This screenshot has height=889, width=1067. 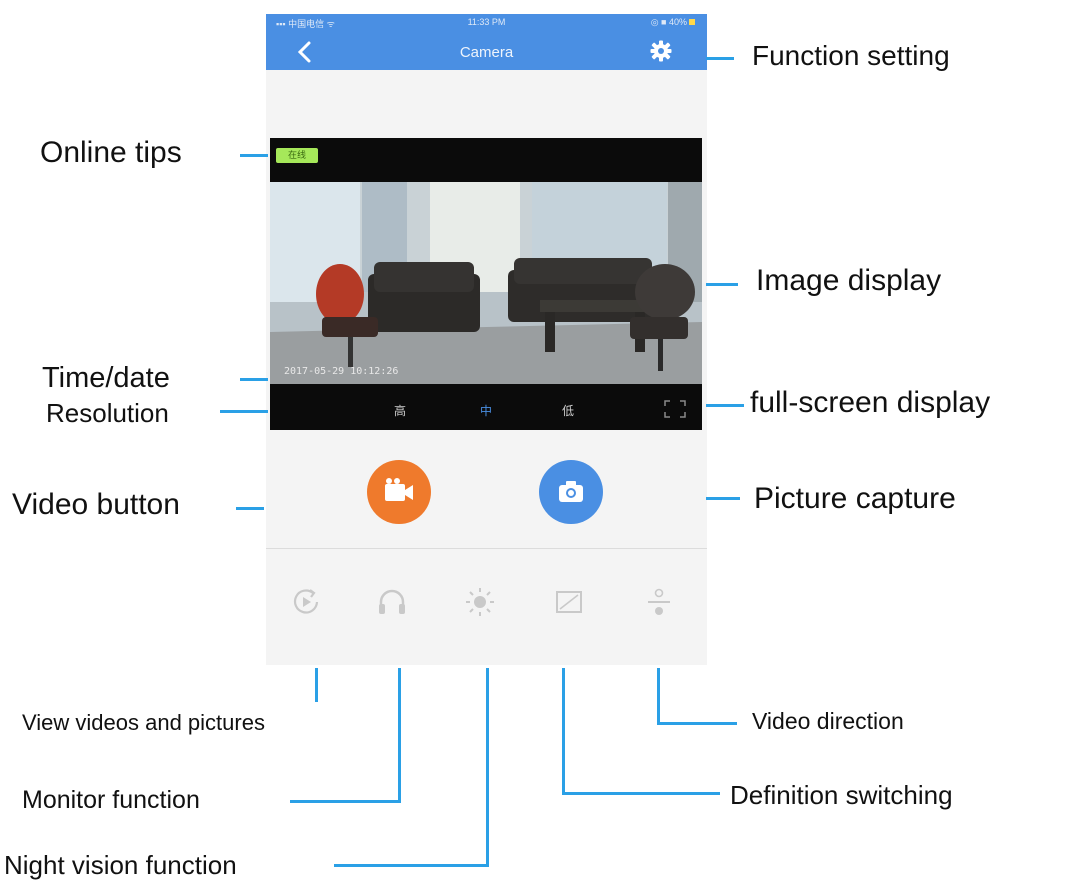 What do you see at coordinates (692, 22) in the screenshot?
I see `battery-icon` at bounding box center [692, 22].